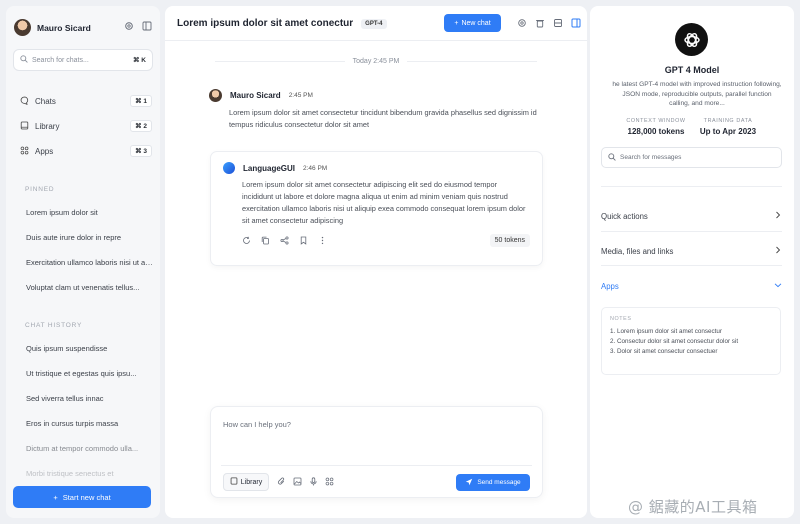  Describe the element at coordinates (691, 251) in the screenshot. I see `media-files-links-section: Media, files and links` at that location.